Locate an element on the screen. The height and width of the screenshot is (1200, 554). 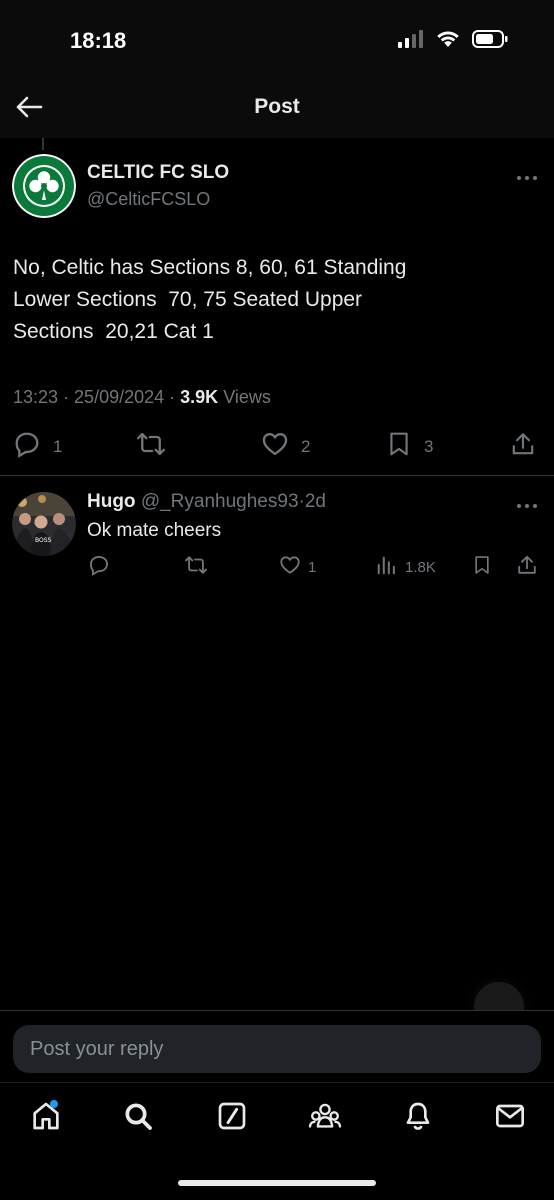
reply-text: Ok mate cheers is located at coordinates (154, 530).